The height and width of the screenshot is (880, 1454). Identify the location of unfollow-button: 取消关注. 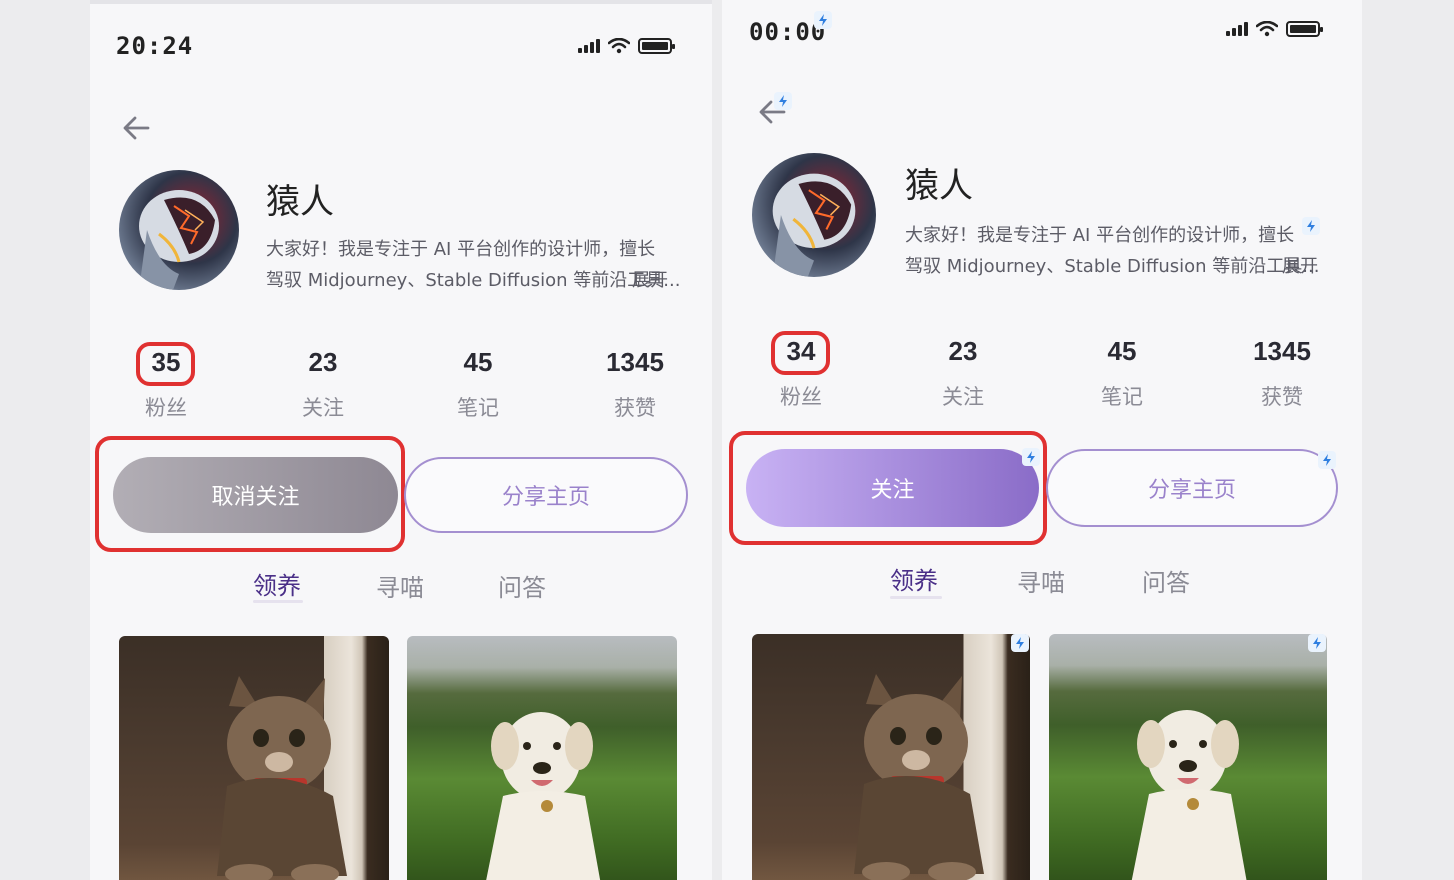
(255, 495).